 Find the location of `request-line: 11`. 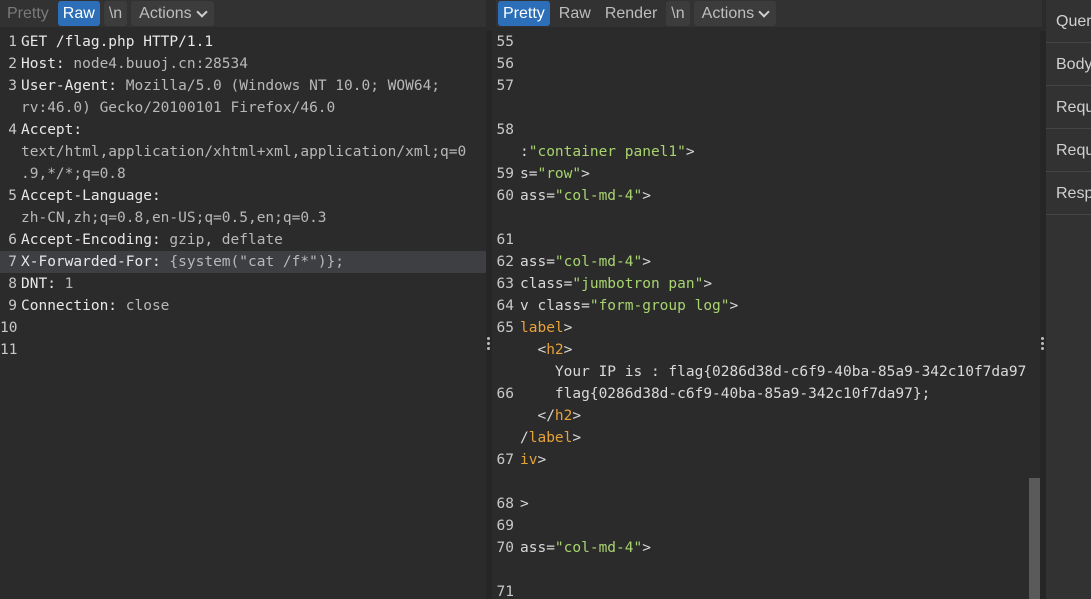

request-line: 11 is located at coordinates (243, 350).